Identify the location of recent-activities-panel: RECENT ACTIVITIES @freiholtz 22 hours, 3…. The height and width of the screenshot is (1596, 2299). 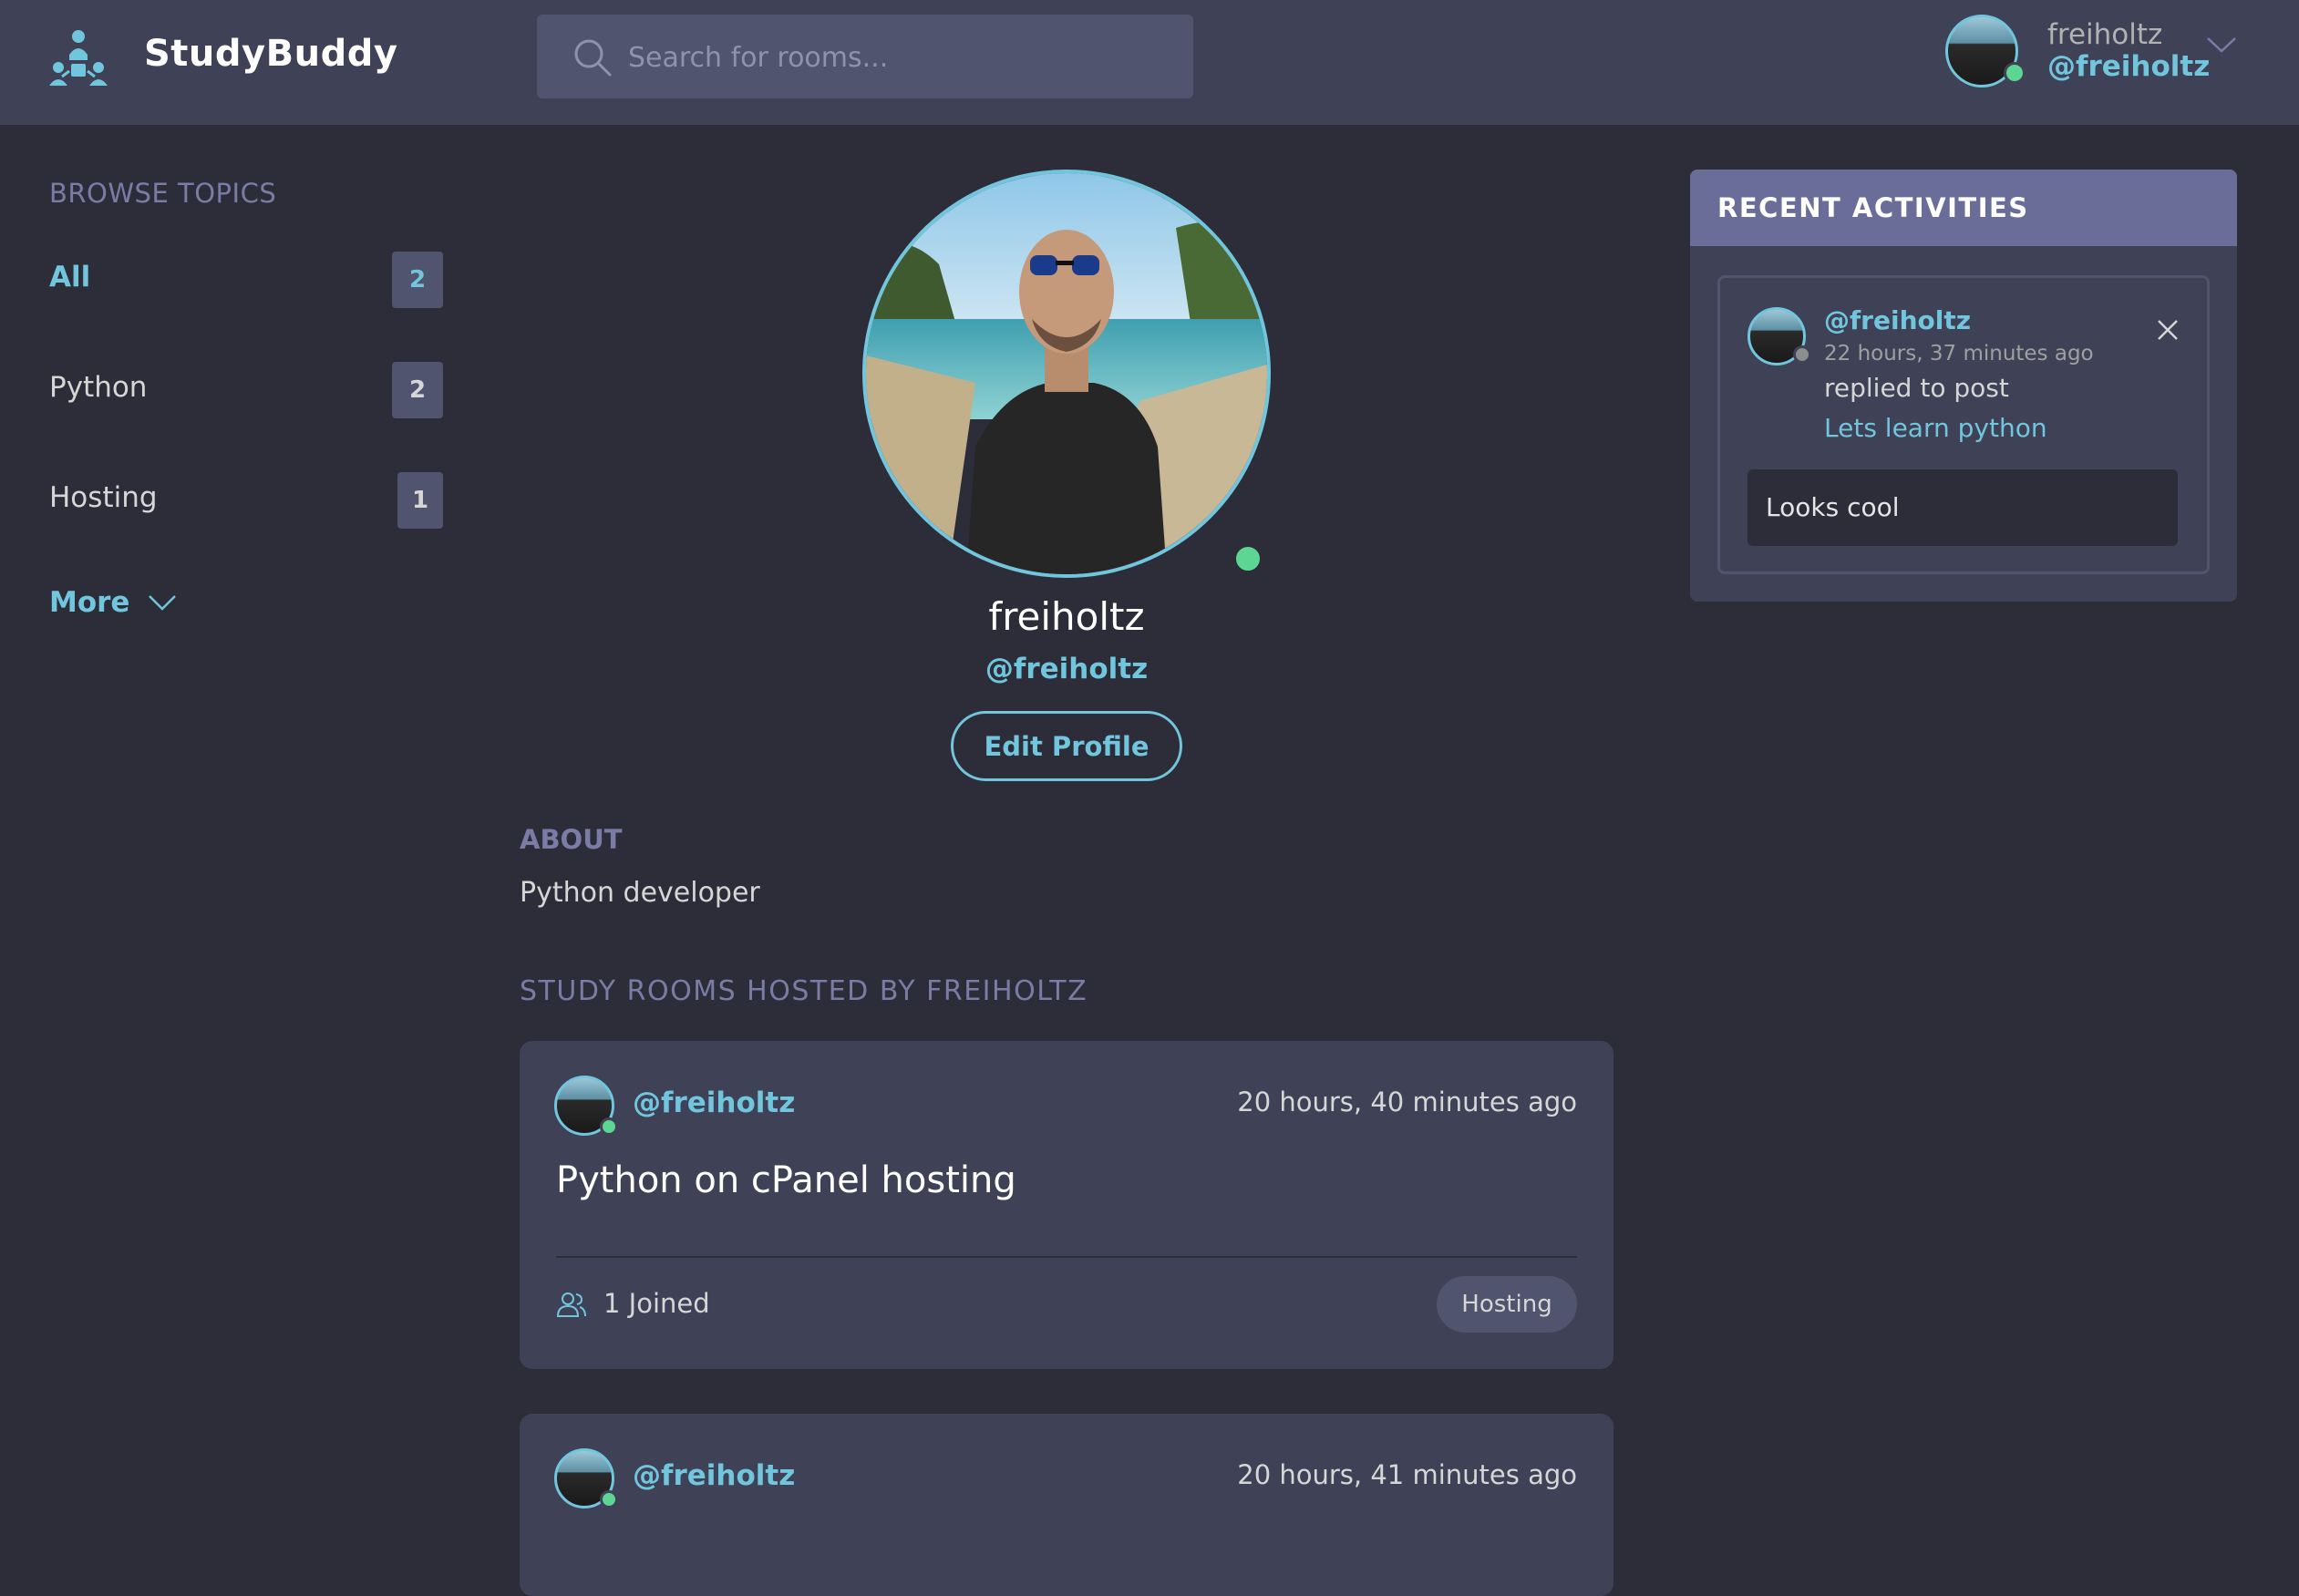
(1963, 386).